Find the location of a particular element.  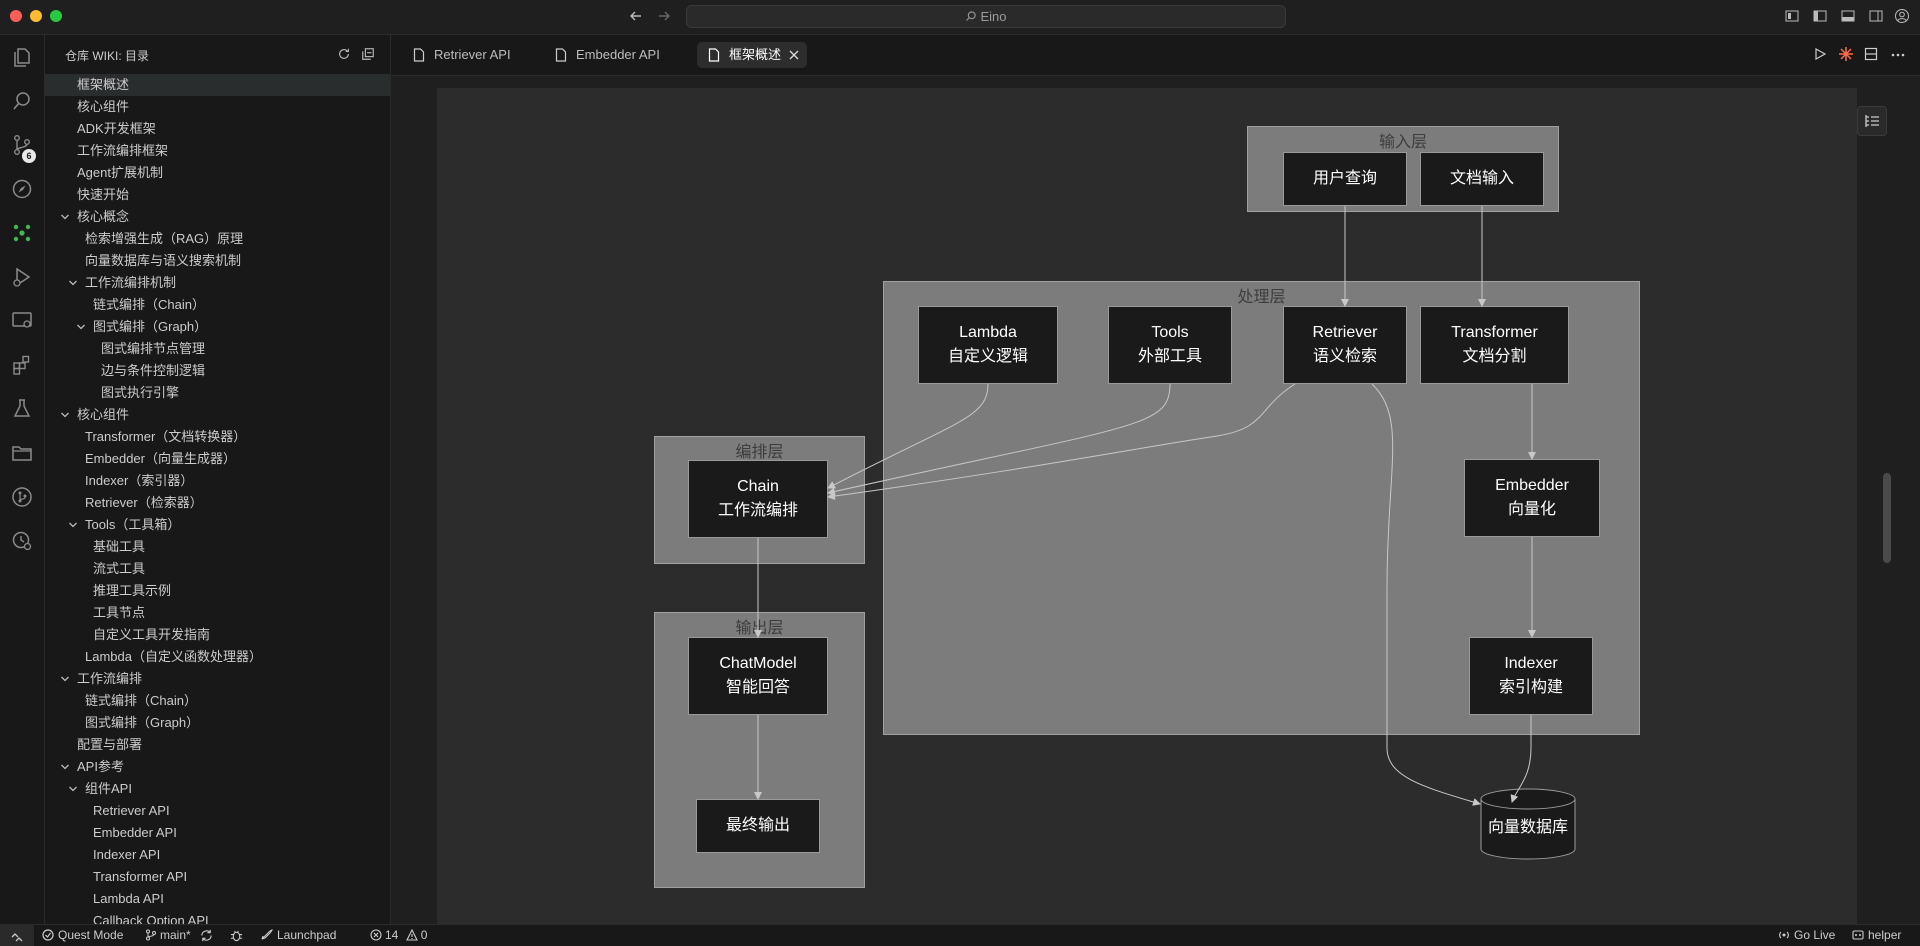

command-center-search: Eino is located at coordinates (986, 16).